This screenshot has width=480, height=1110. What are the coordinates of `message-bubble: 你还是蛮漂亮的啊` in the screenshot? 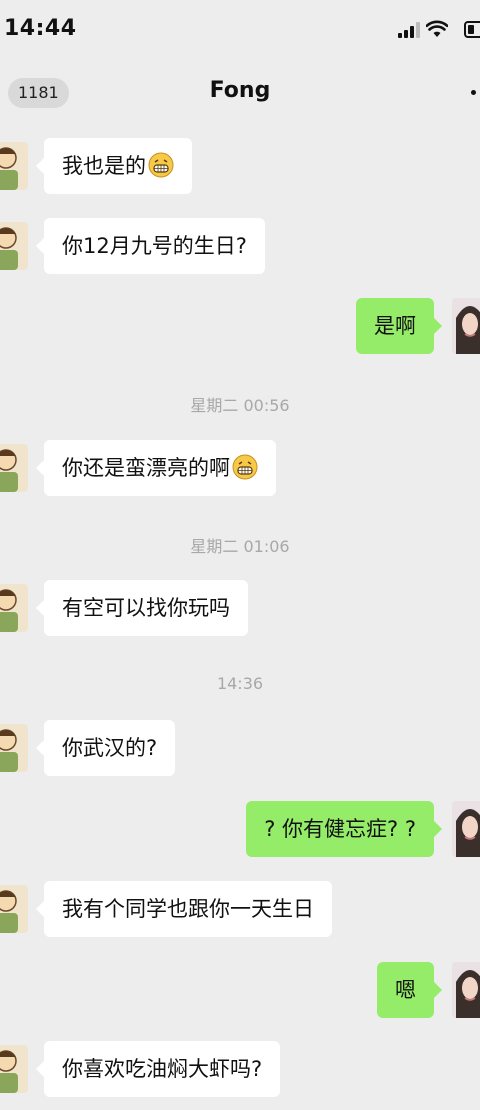 It's located at (156, 468).